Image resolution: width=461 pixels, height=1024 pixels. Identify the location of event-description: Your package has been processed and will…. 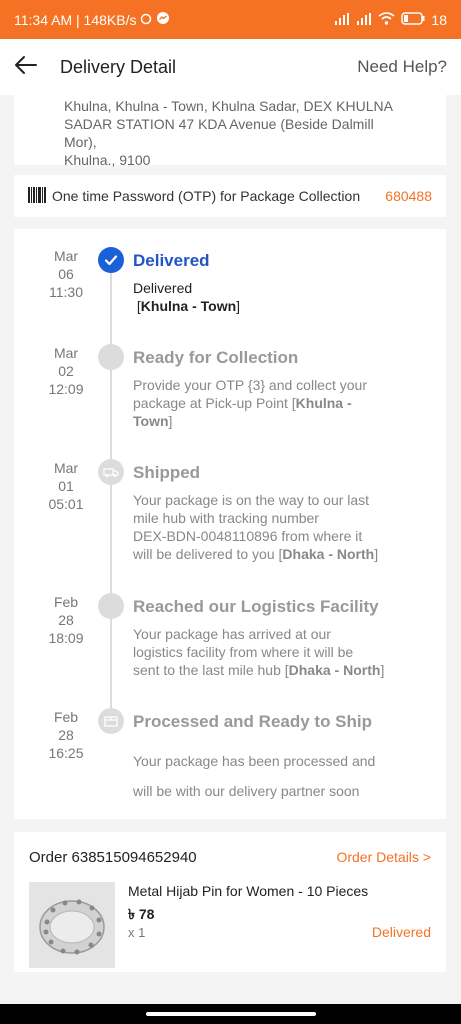
(273, 776).